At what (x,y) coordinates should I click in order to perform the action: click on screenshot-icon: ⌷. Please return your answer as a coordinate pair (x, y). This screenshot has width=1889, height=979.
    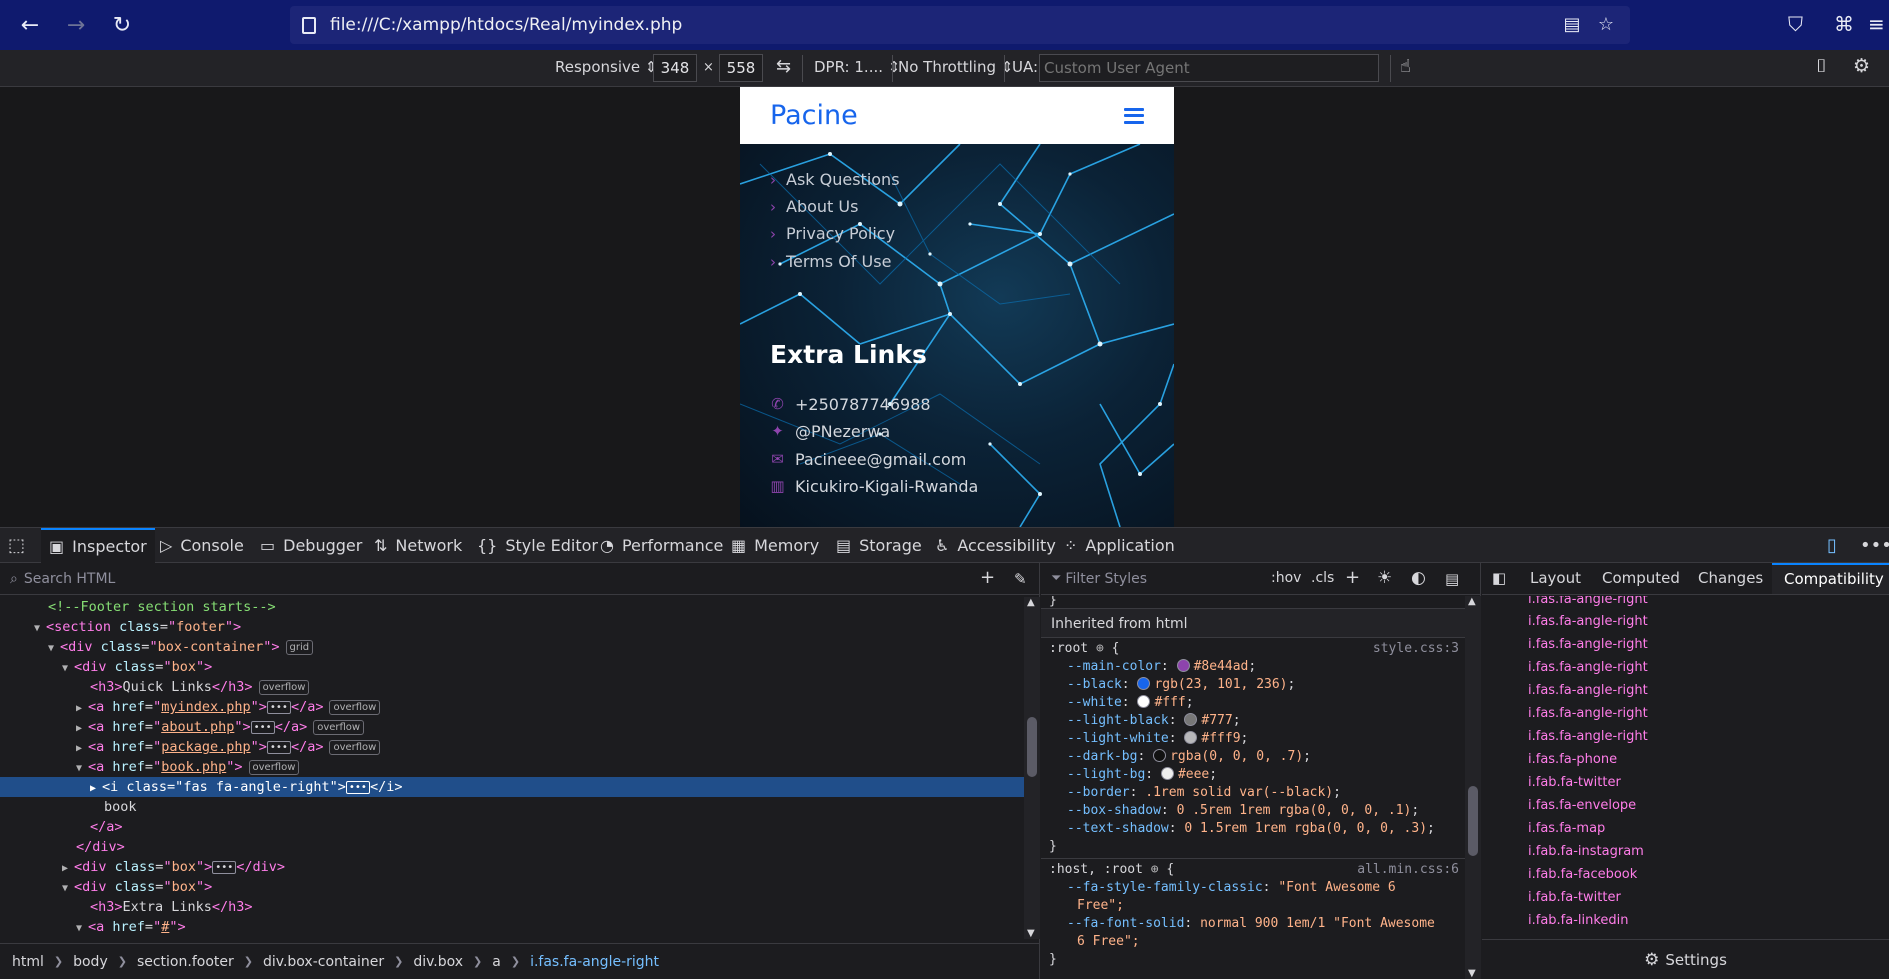
    Looking at the image, I should click on (1821, 66).